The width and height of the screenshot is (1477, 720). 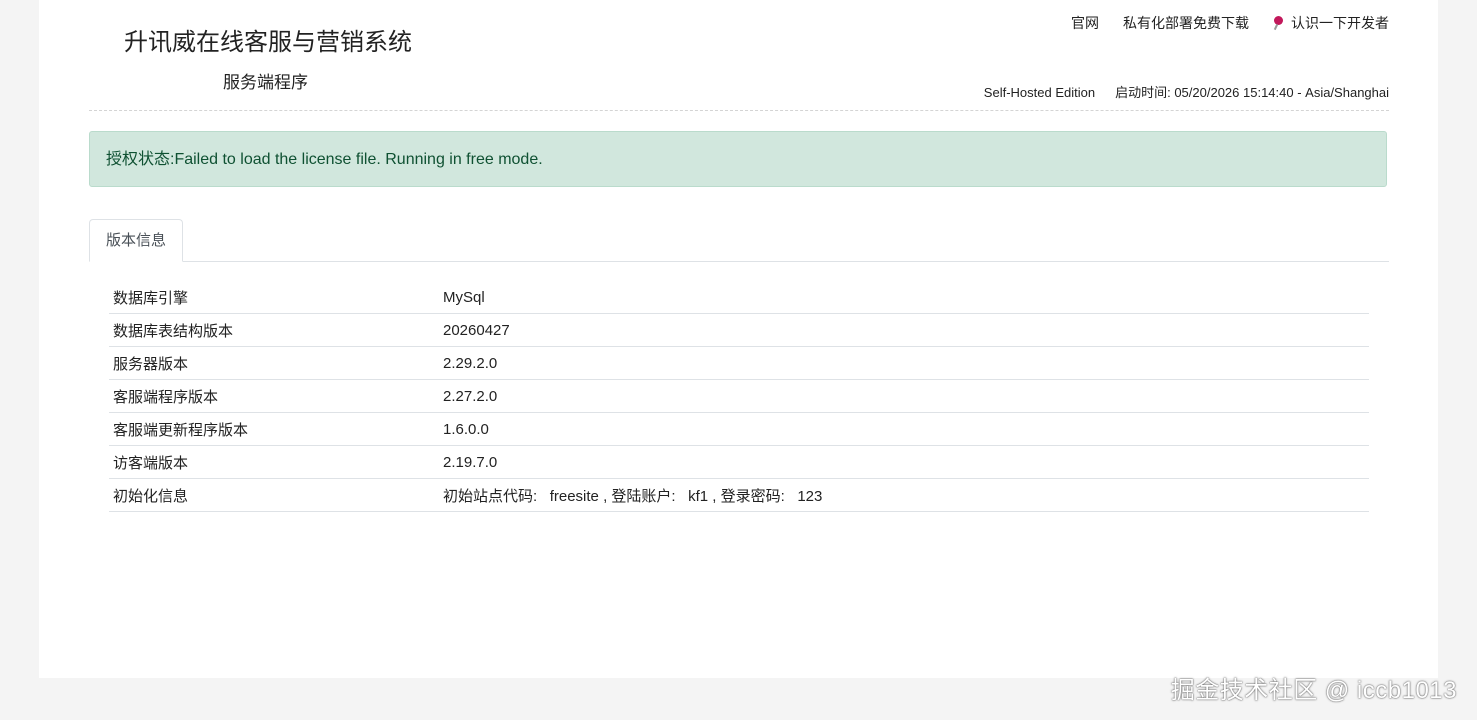 I want to click on site-code-value: freesite, so click(x=574, y=496).